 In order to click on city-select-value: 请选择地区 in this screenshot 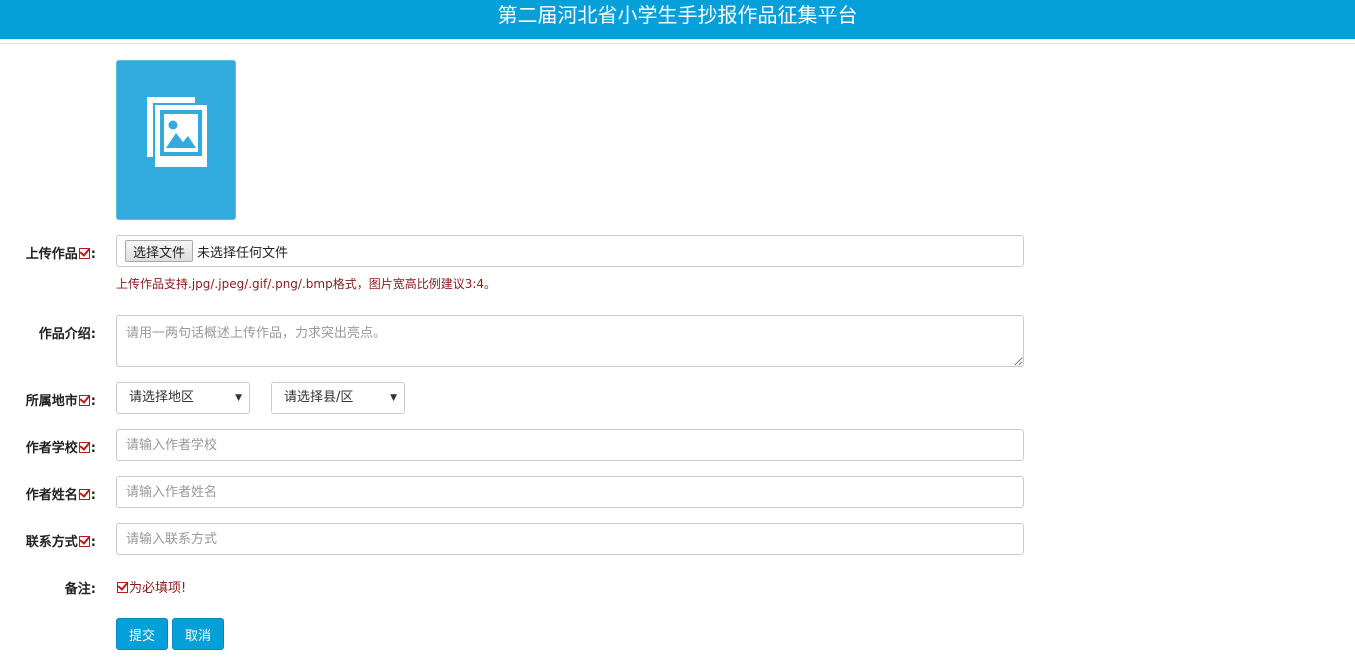, I will do `click(162, 397)`.